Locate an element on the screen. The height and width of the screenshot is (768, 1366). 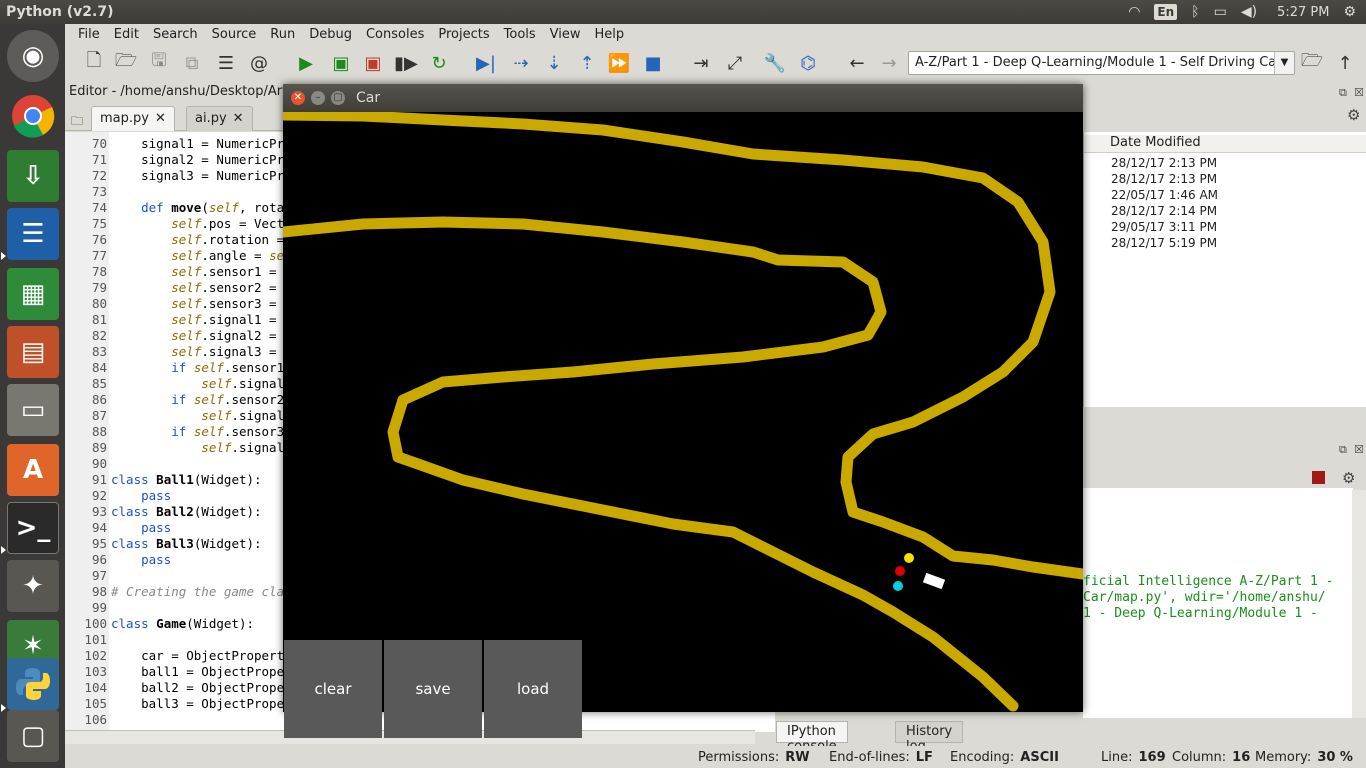
menu-consoles: Consoles is located at coordinates (395, 34).